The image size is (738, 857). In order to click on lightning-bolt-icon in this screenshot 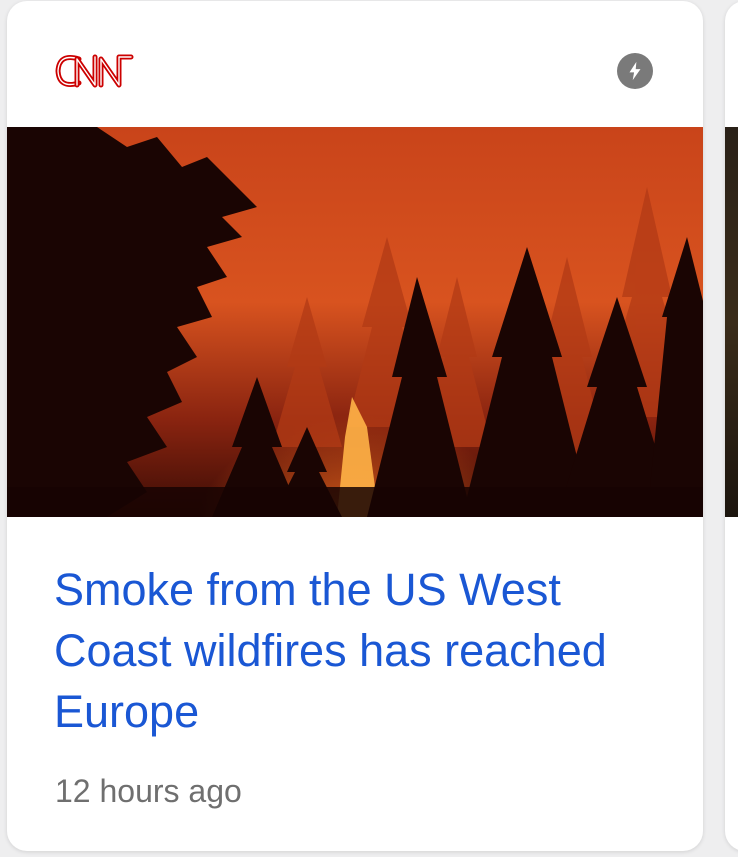, I will do `click(635, 71)`.